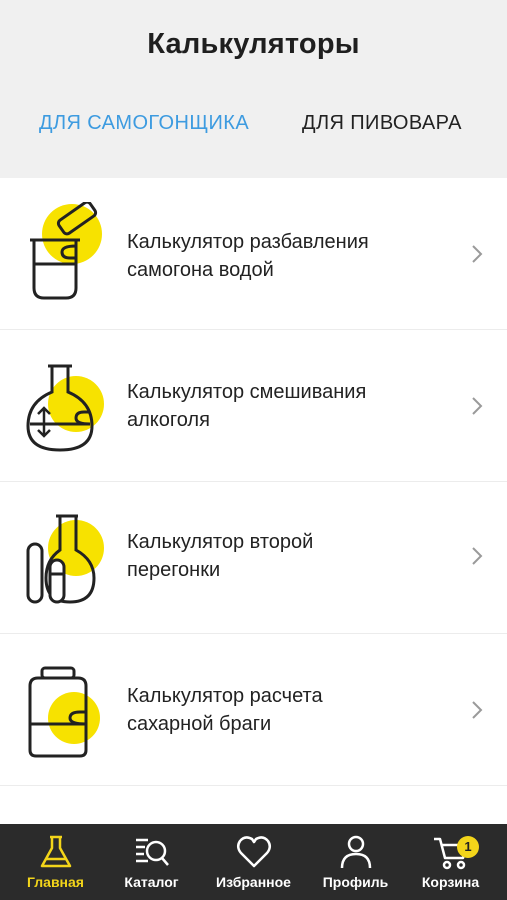 The image size is (507, 900). What do you see at coordinates (253, 44) in the screenshot?
I see `page-title: Калькуляторы` at bounding box center [253, 44].